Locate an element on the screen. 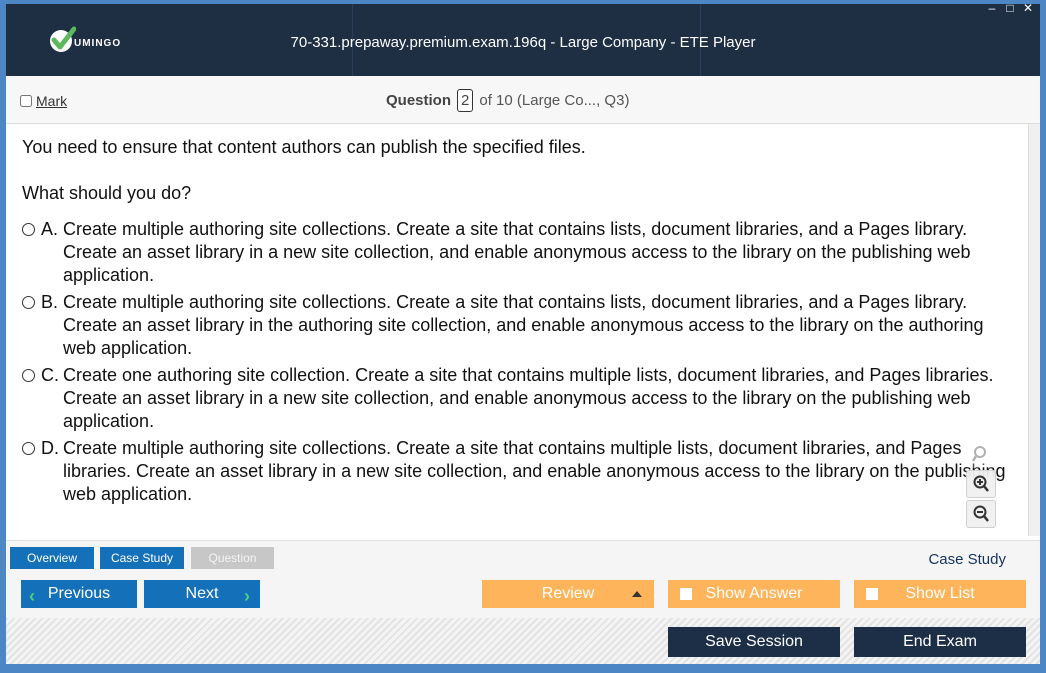 Image resolution: width=1046 pixels, height=673 pixels. tab-case-study: Case Study is located at coordinates (142, 558).